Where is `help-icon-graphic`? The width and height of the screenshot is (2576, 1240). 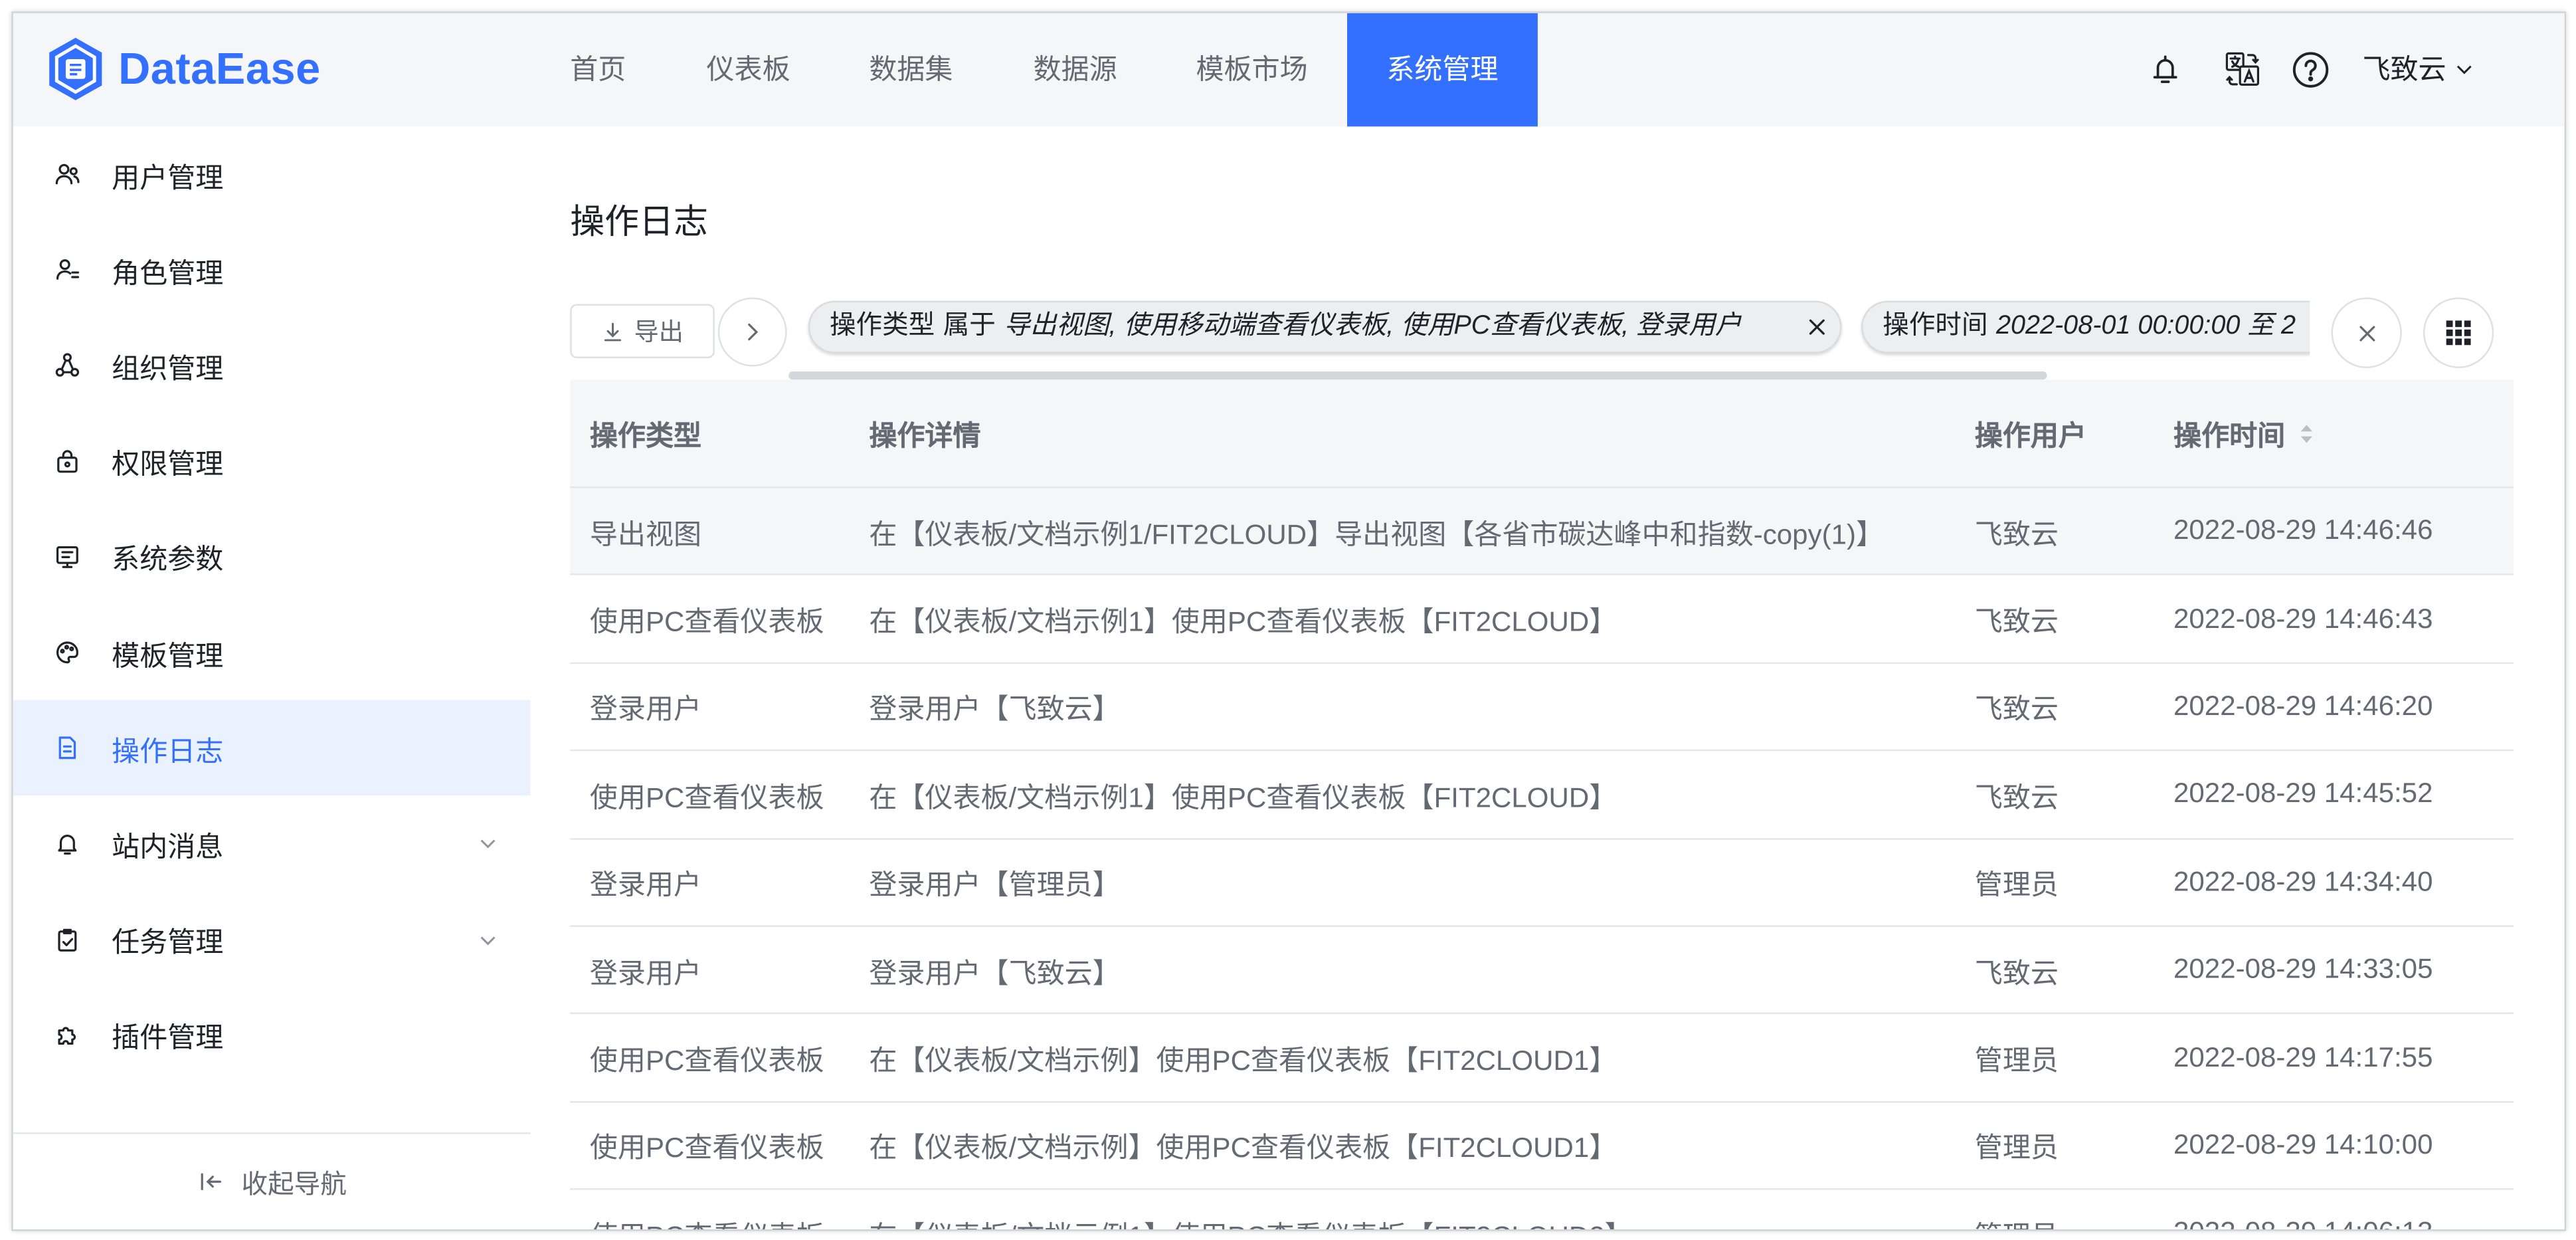 help-icon-graphic is located at coordinates (2310, 70).